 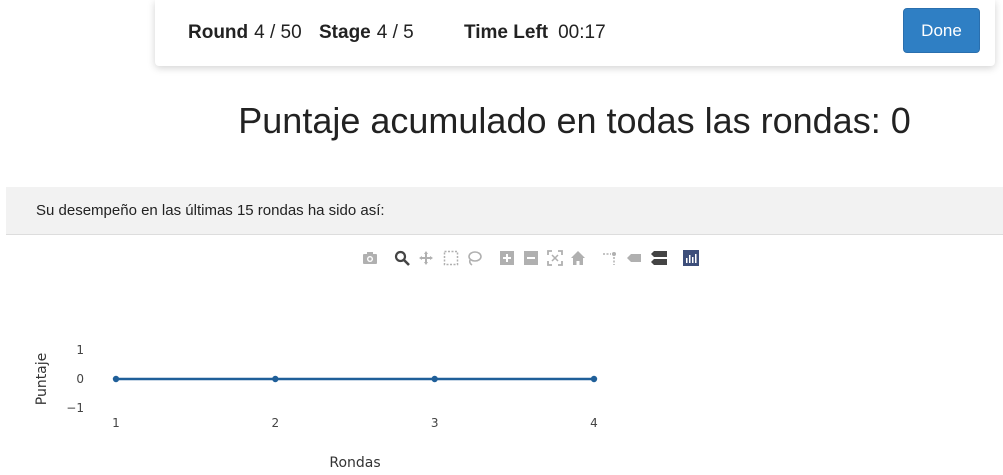 I want to click on pan-icon, so click(x=426, y=258).